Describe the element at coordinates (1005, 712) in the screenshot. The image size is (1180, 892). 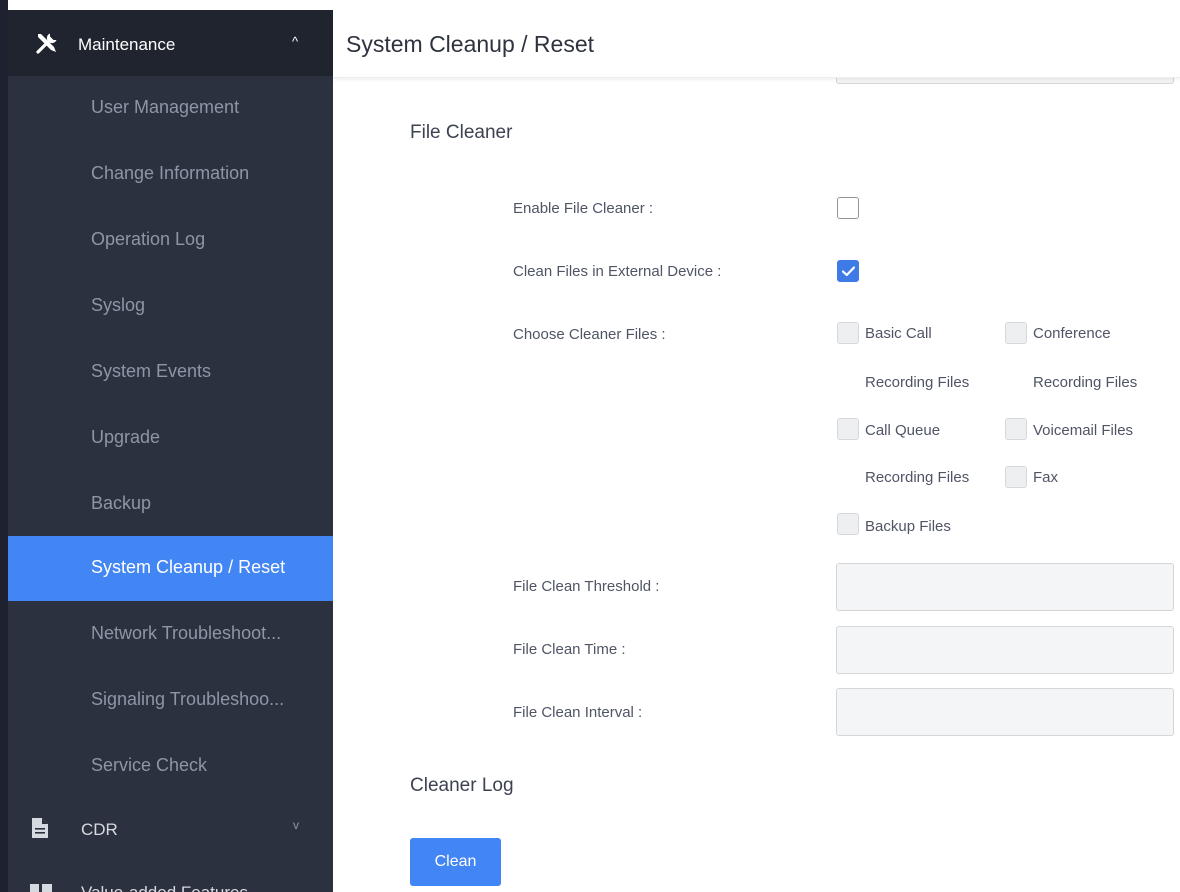
I see `file-clean-interval-input` at that location.